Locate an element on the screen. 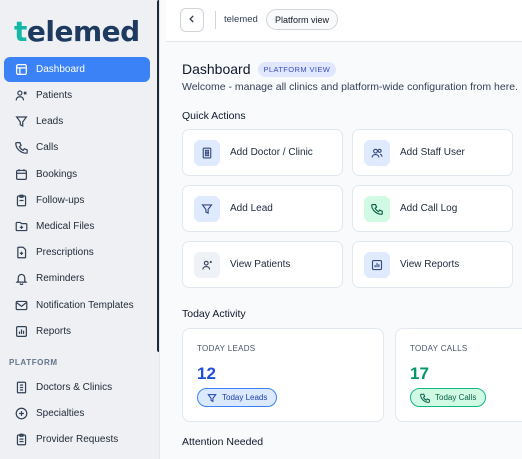 This screenshot has width=522, height=459. sidebar-item-label: Bookings is located at coordinates (57, 174).